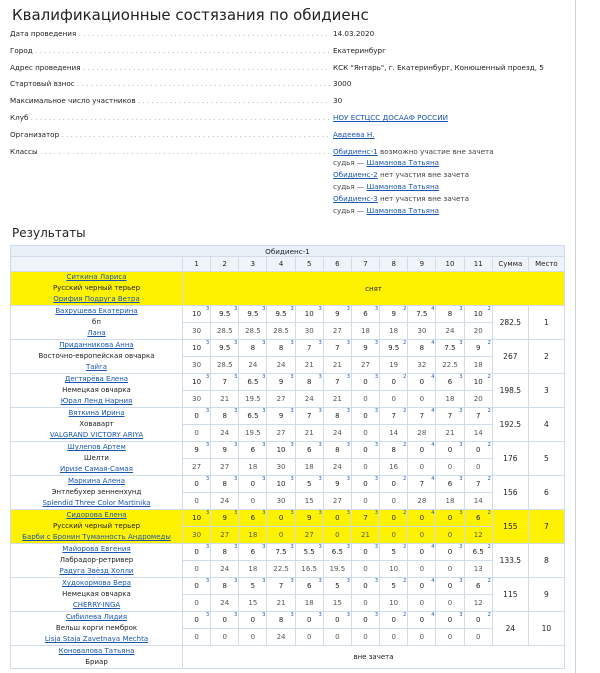 This screenshot has width=600, height=673. What do you see at coordinates (337, 348) in the screenshot?
I see `score-value: 7` at bounding box center [337, 348].